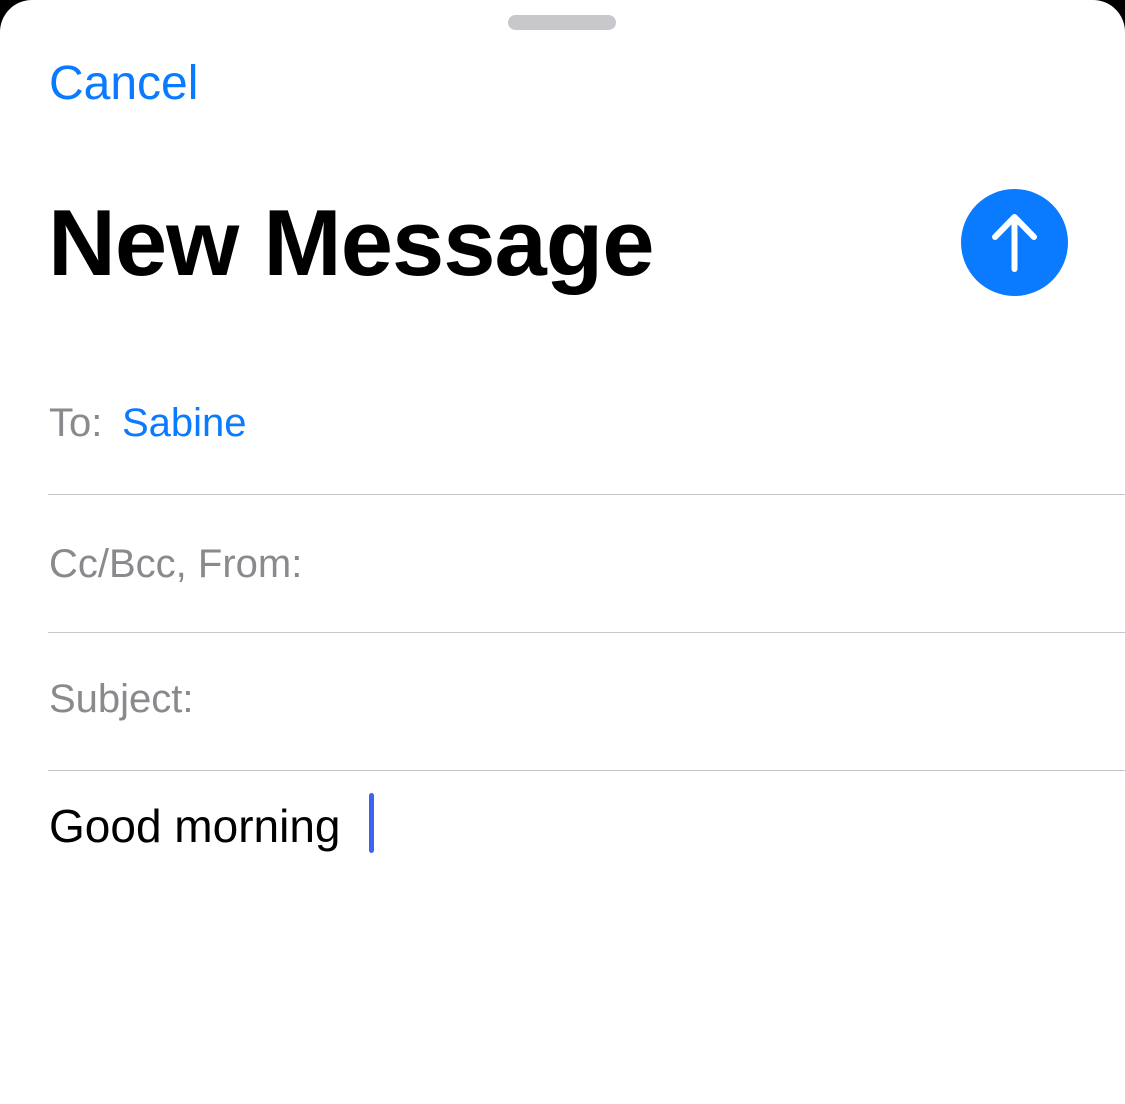 The height and width of the screenshot is (1104, 1125). Describe the element at coordinates (184, 423) in the screenshot. I see `recipient-token: Sabine` at that location.